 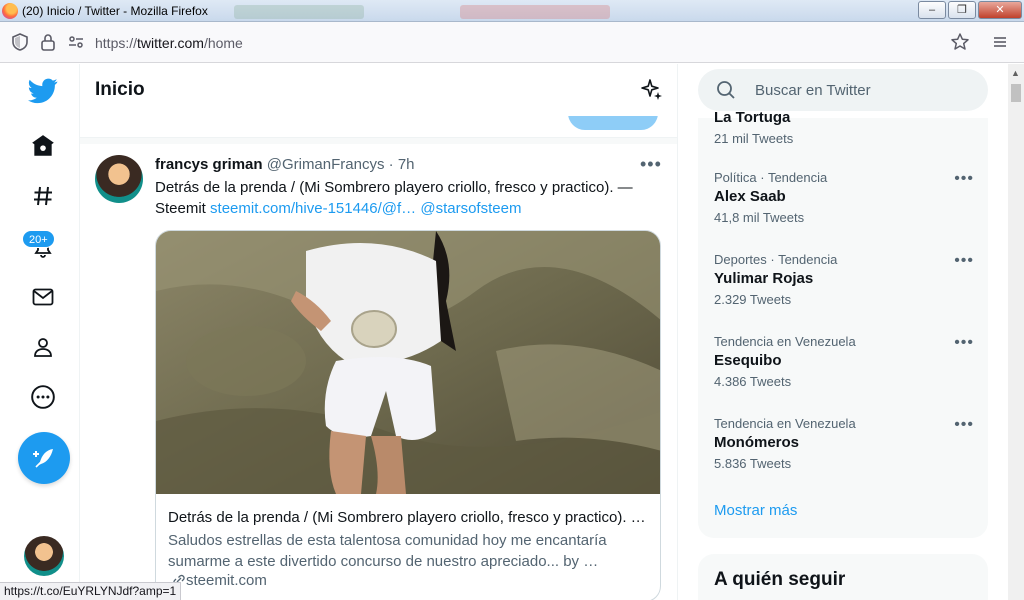 I want to click on account-avatar, so click(x=44, y=556).